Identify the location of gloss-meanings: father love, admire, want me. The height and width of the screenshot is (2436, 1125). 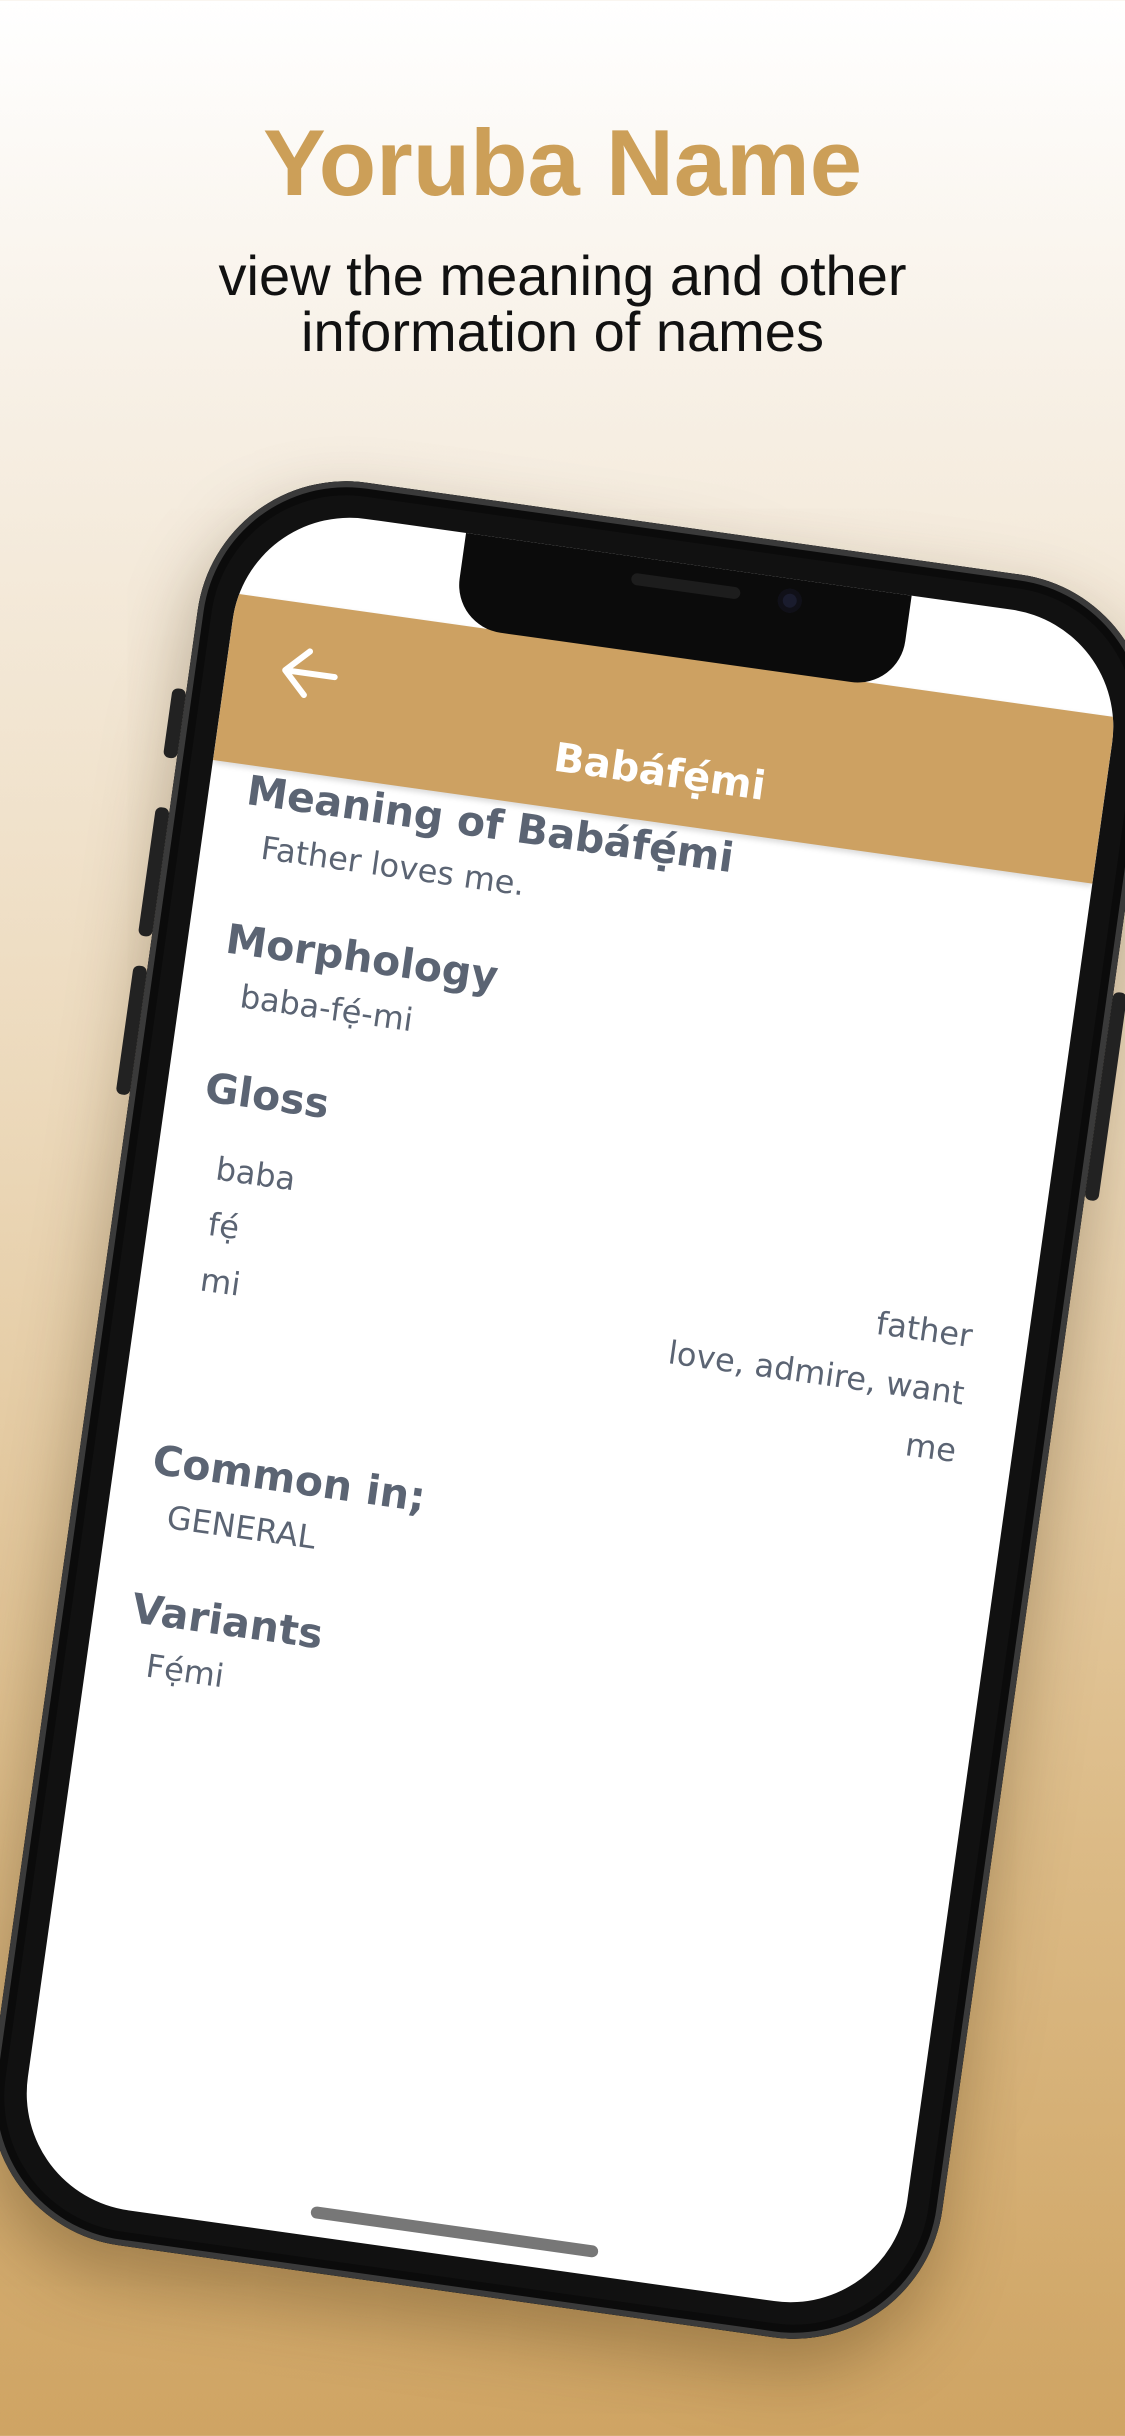
(816, 1373).